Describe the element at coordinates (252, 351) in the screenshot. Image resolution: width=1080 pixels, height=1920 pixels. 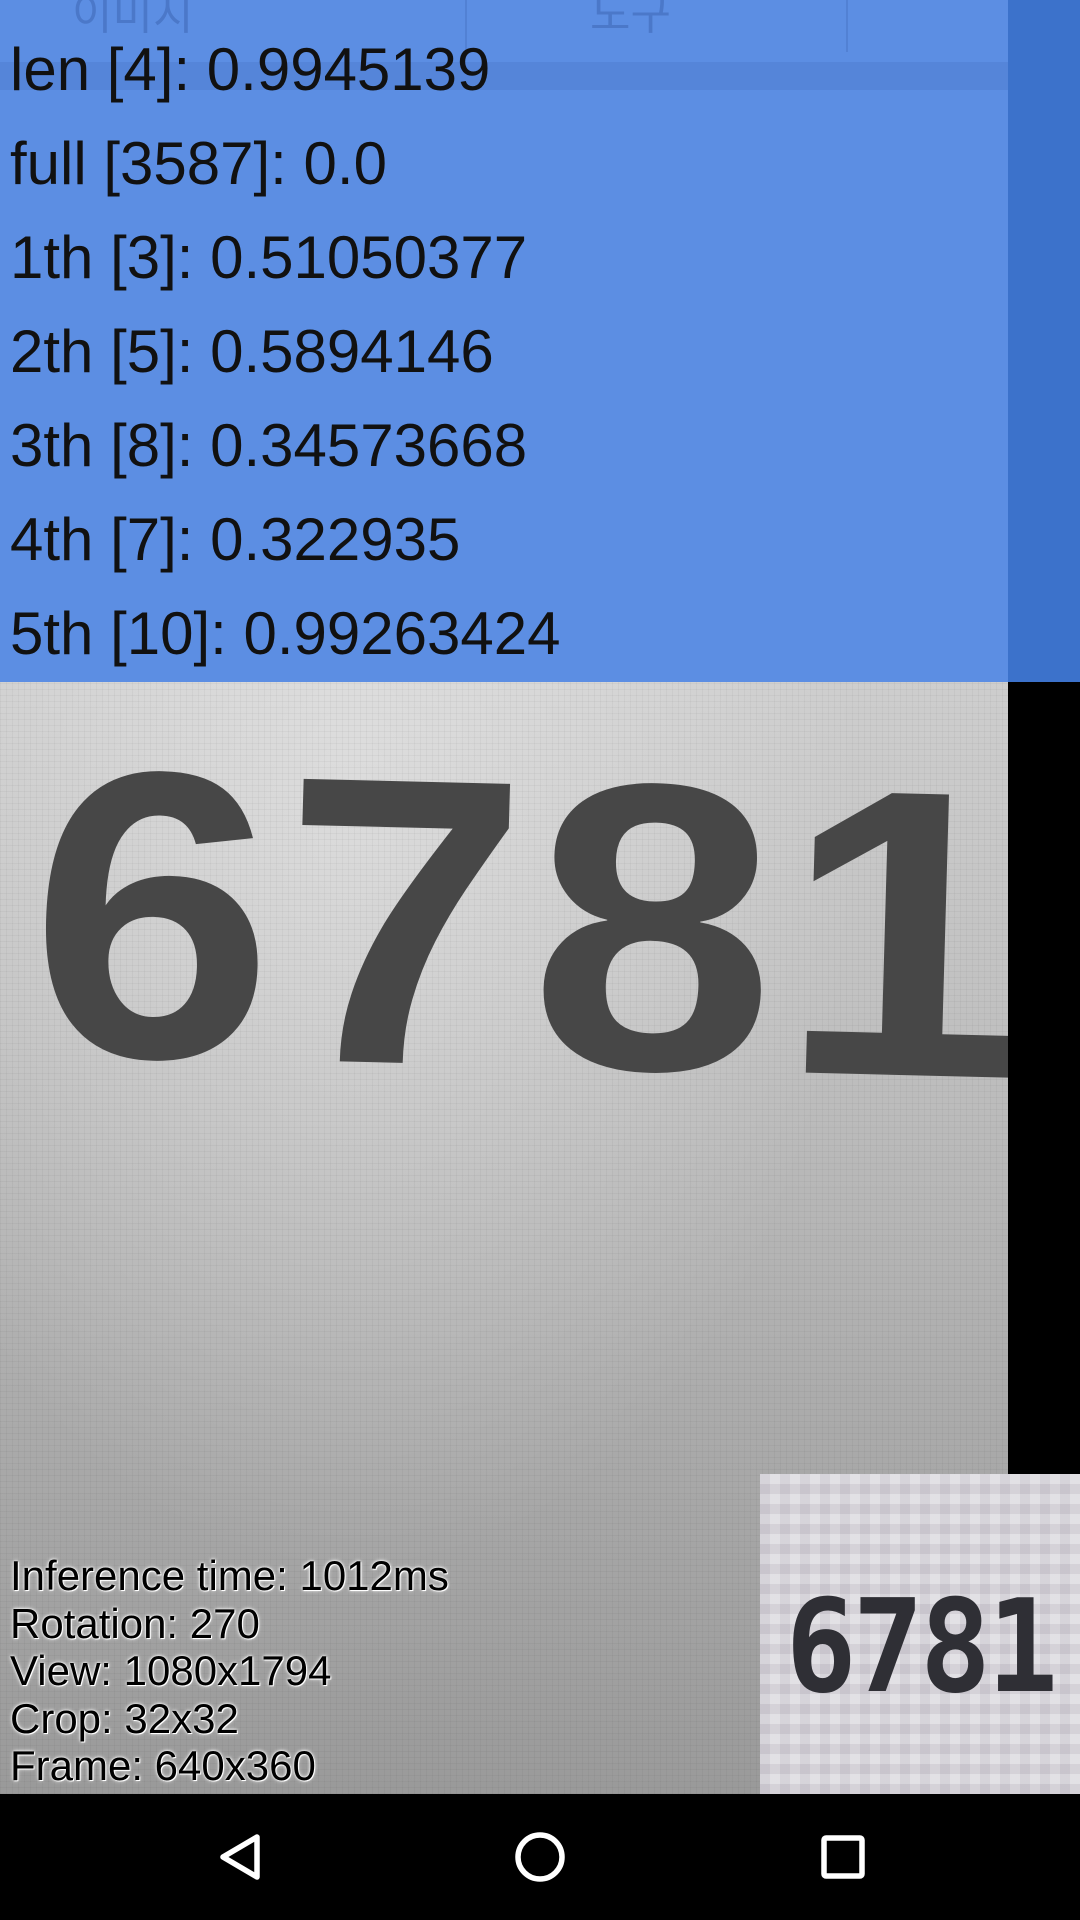
I see `result-digit-2: 2th [5]: 0.5894146` at that location.